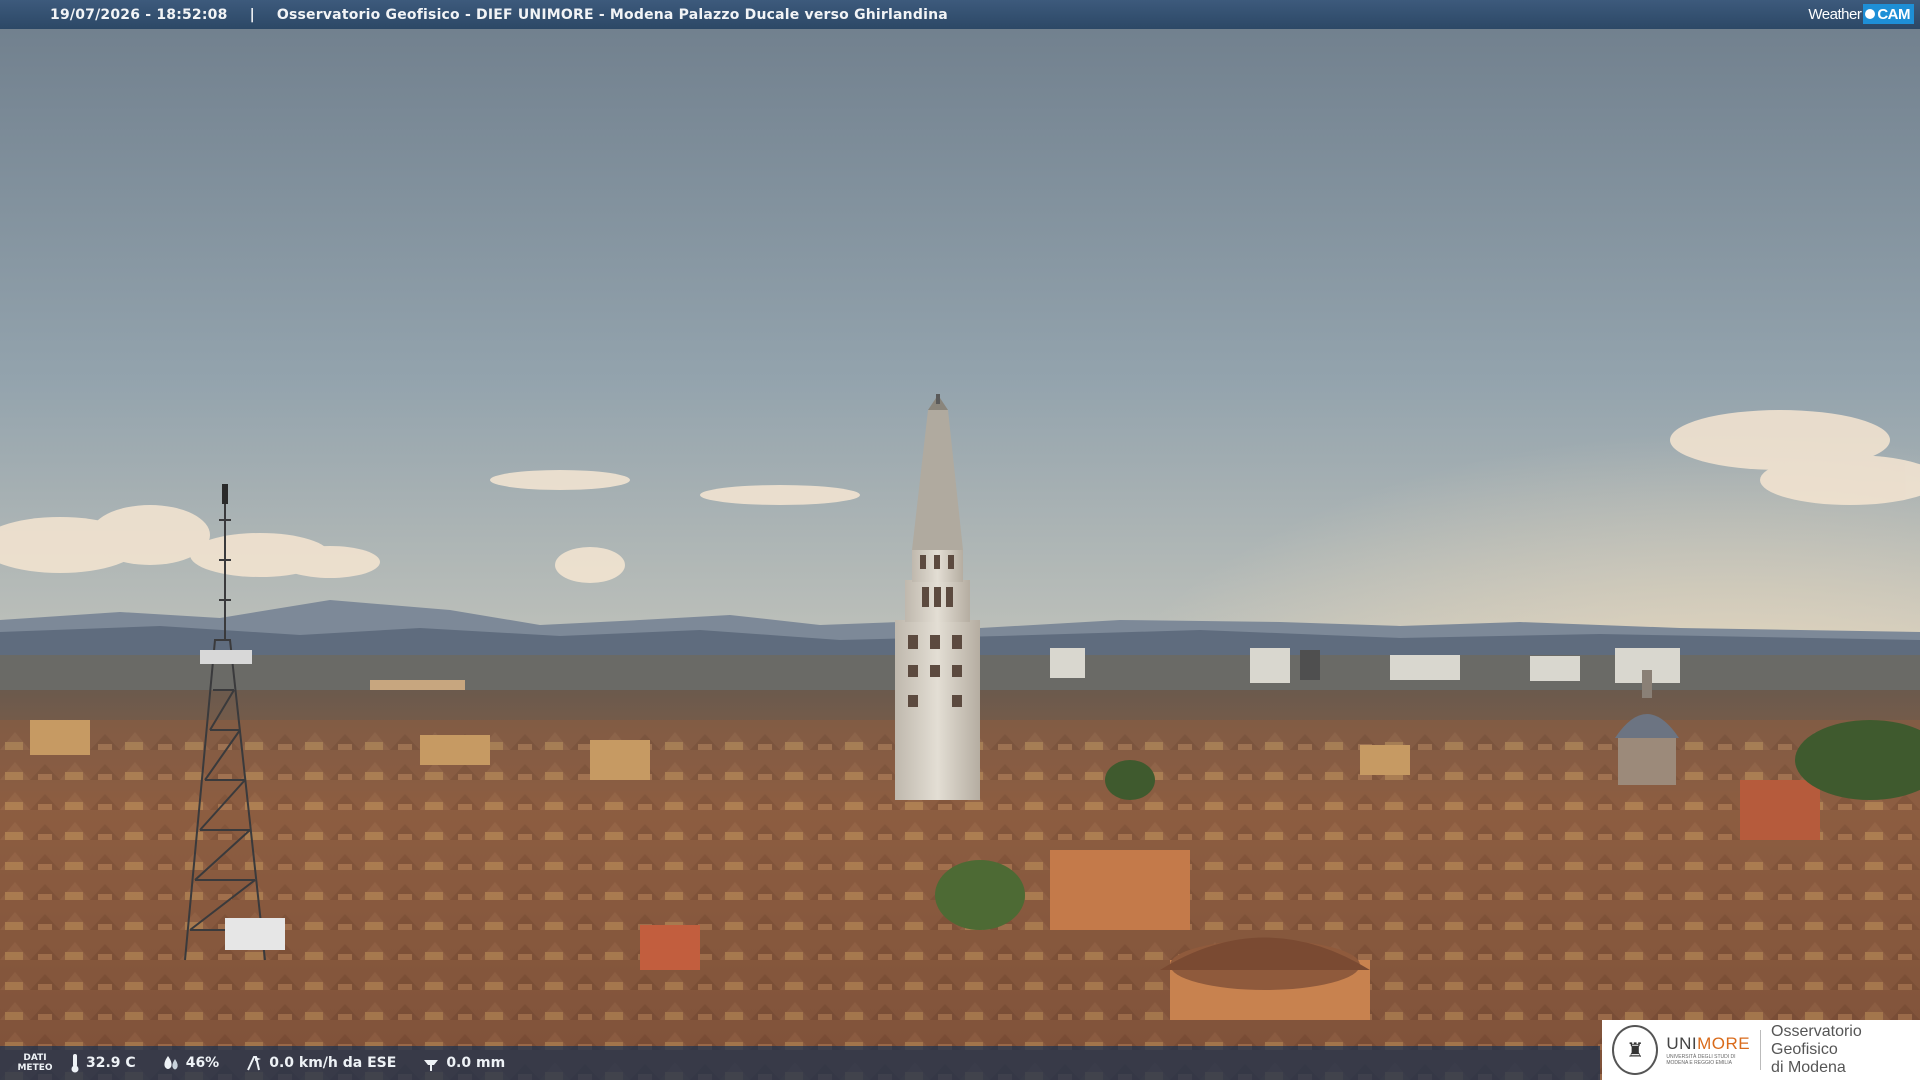  Describe the element at coordinates (1835, 14) in the screenshot. I see `brand-weather: Weather` at that location.